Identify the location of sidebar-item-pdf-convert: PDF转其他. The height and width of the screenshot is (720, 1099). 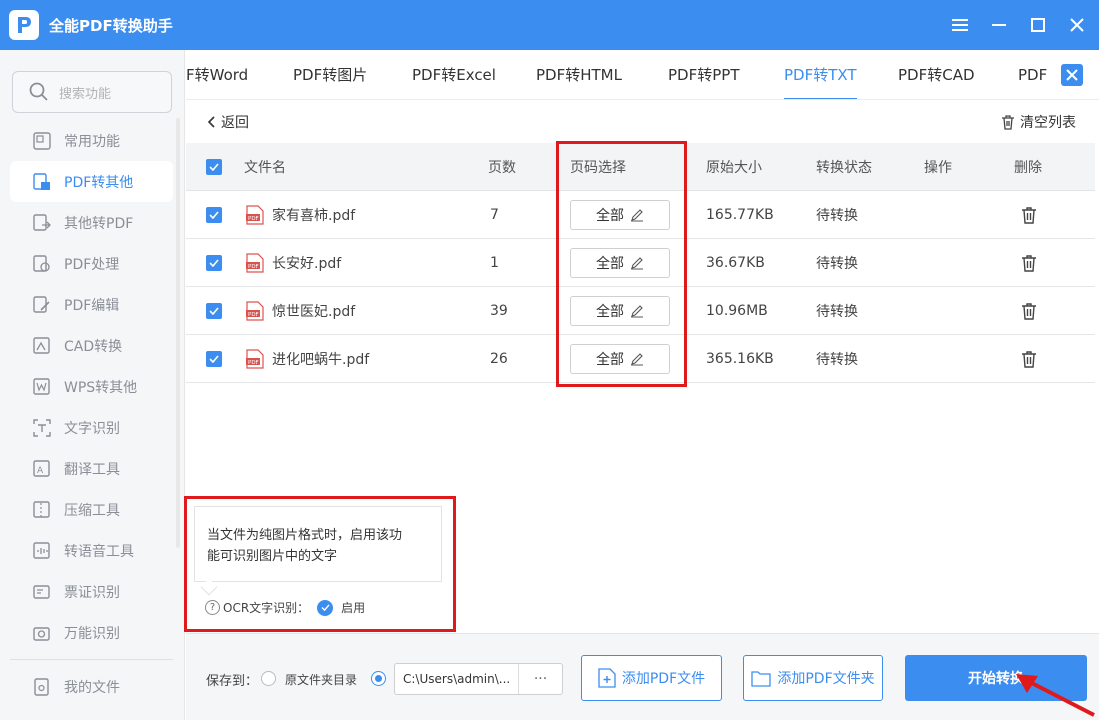
(91, 181).